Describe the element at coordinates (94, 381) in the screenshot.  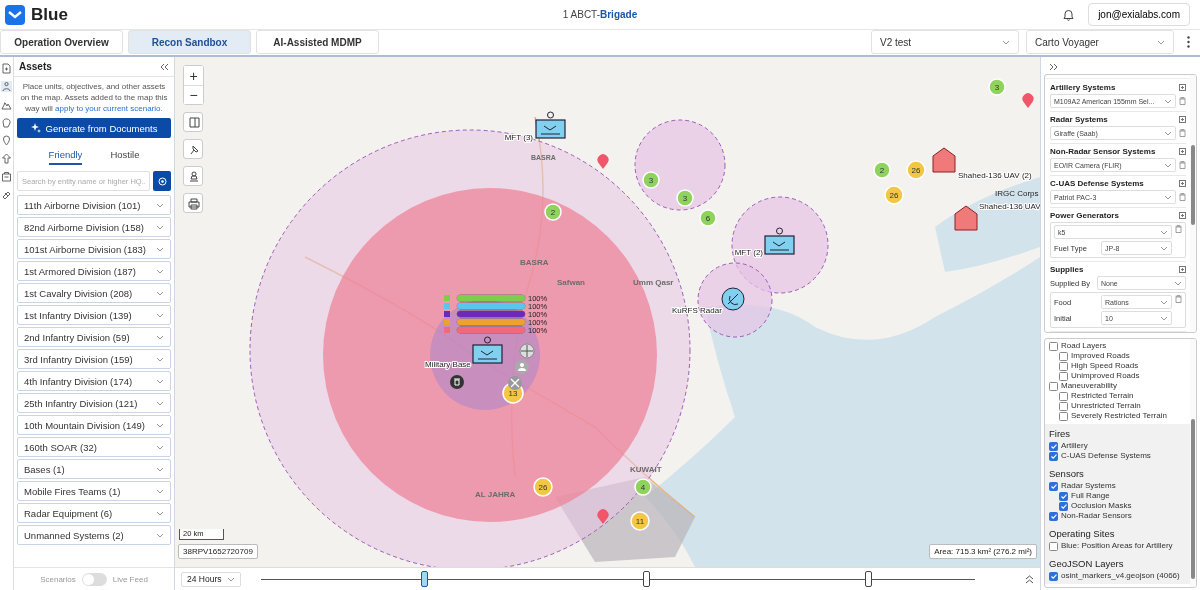
I see `unit-group-dropdown: 4th Infantry Division (174)` at that location.